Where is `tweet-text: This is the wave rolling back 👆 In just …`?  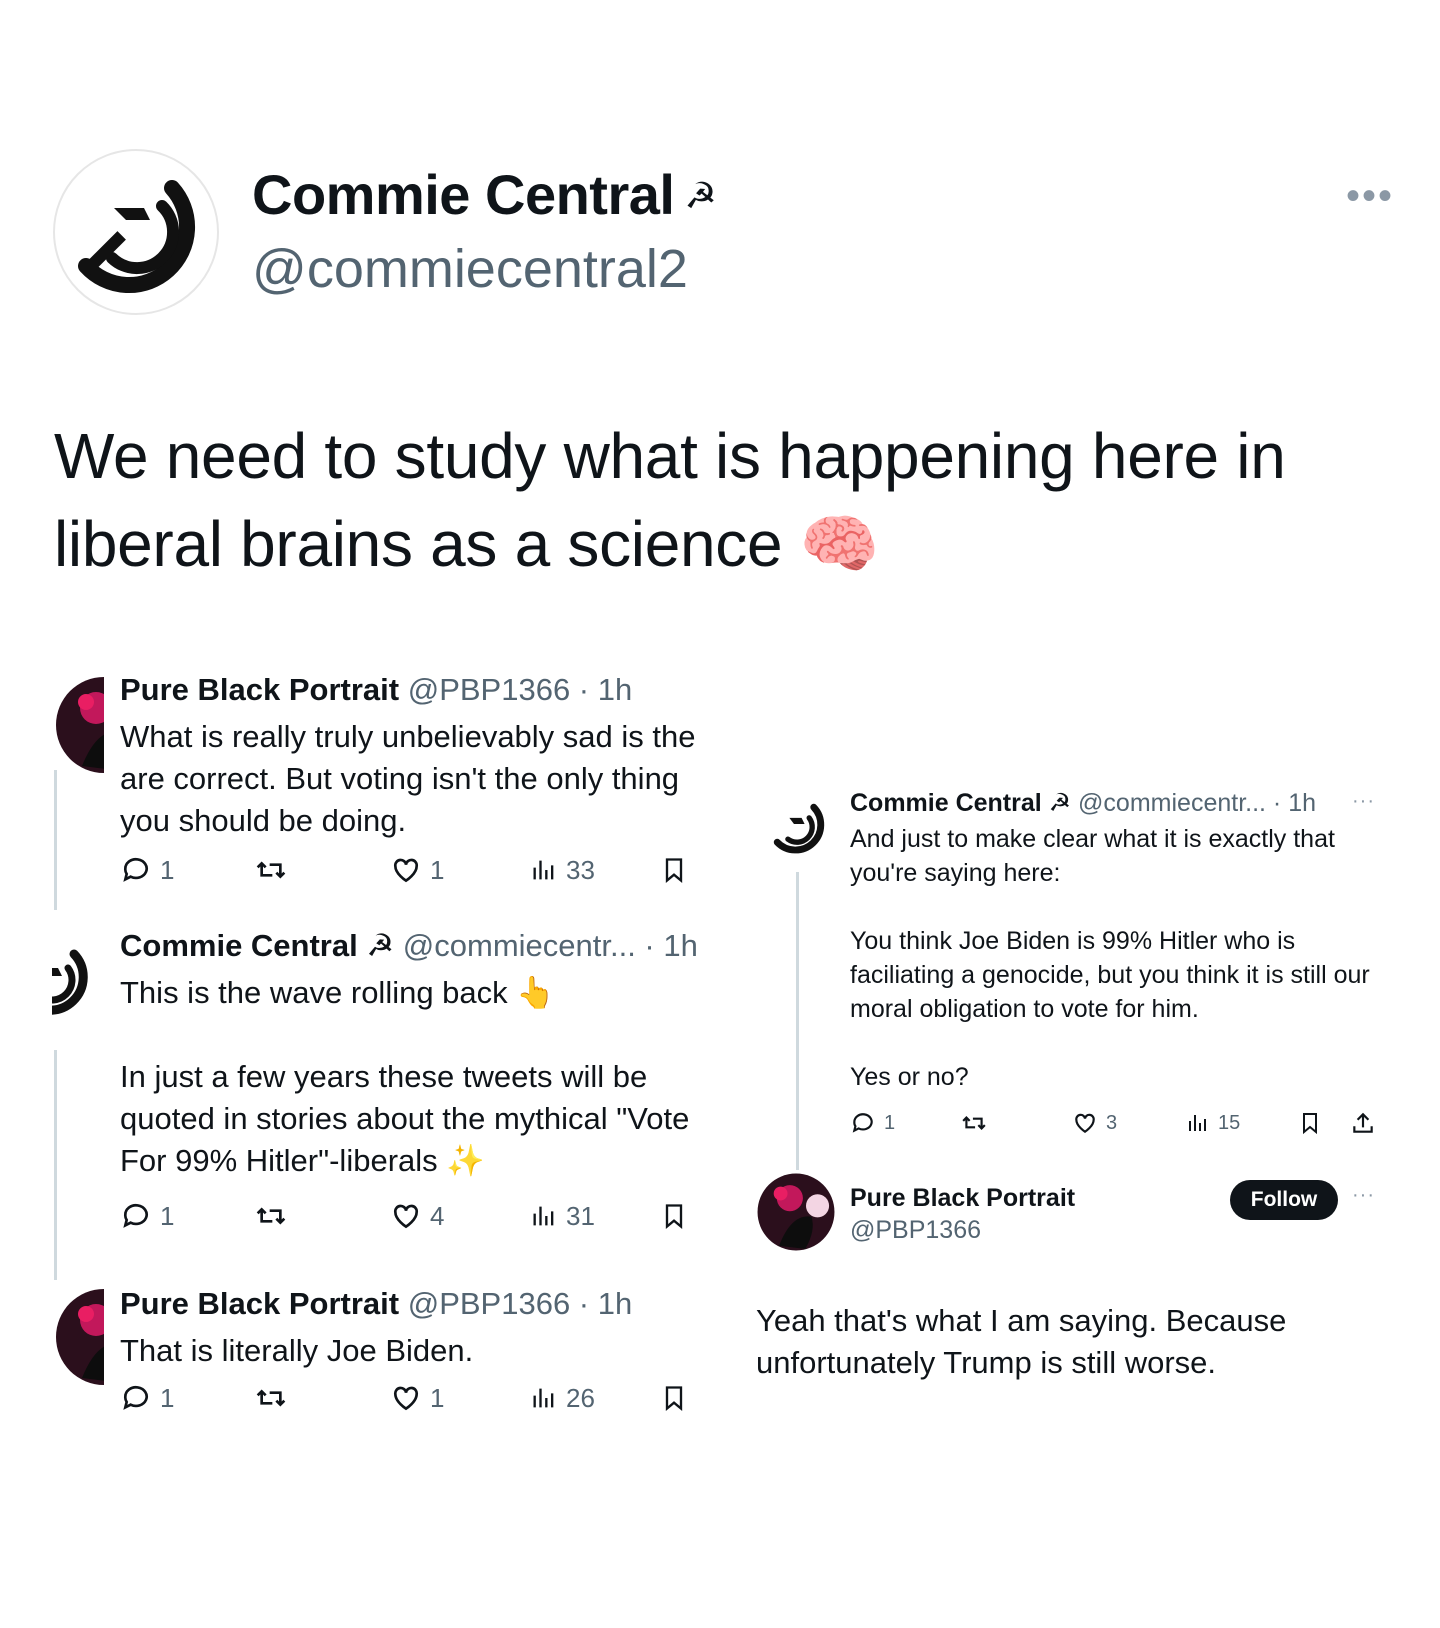
tweet-text: This is the wave rolling back 👆 In just … is located at coordinates (405, 1076).